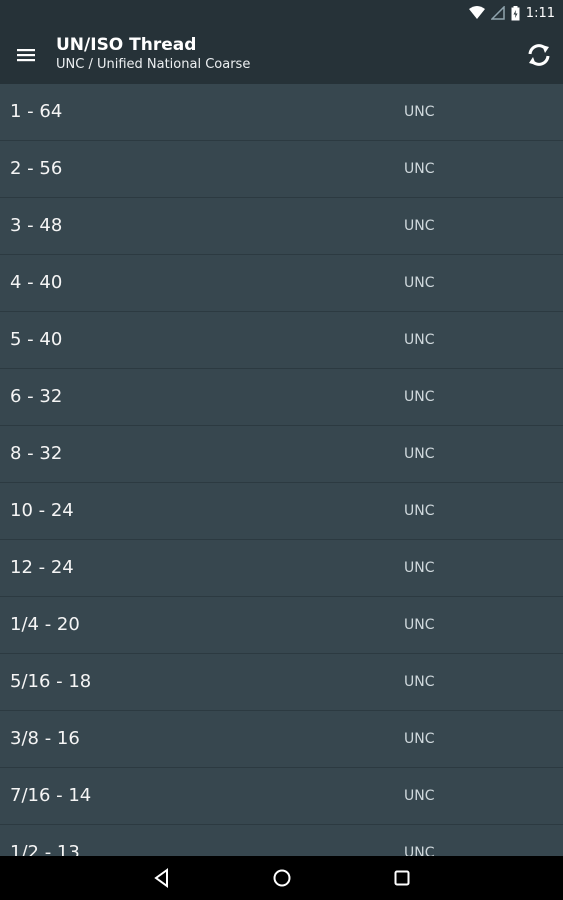  Describe the element at coordinates (45, 849) in the screenshot. I see `thread-size-label: 1/2 - 13` at that location.